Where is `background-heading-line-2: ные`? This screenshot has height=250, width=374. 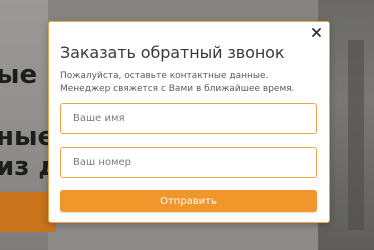 background-heading-line-2: ные is located at coordinates (28, 137).